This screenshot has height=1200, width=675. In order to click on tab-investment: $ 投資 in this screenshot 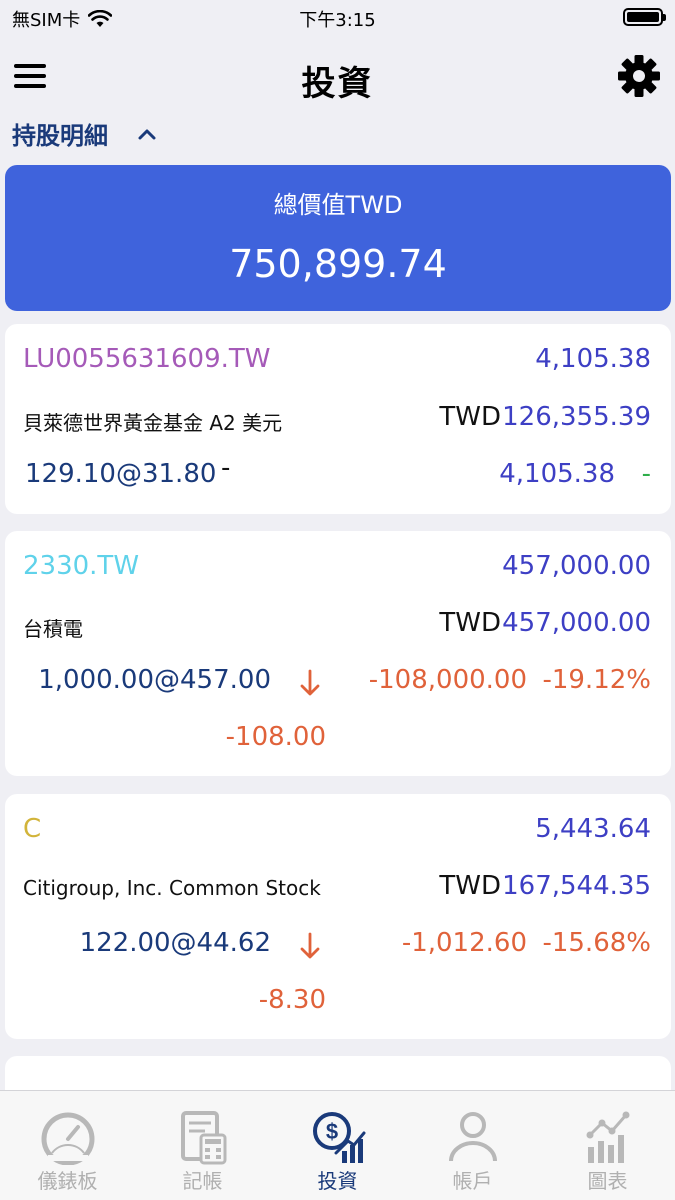, I will do `click(337, 1145)`.